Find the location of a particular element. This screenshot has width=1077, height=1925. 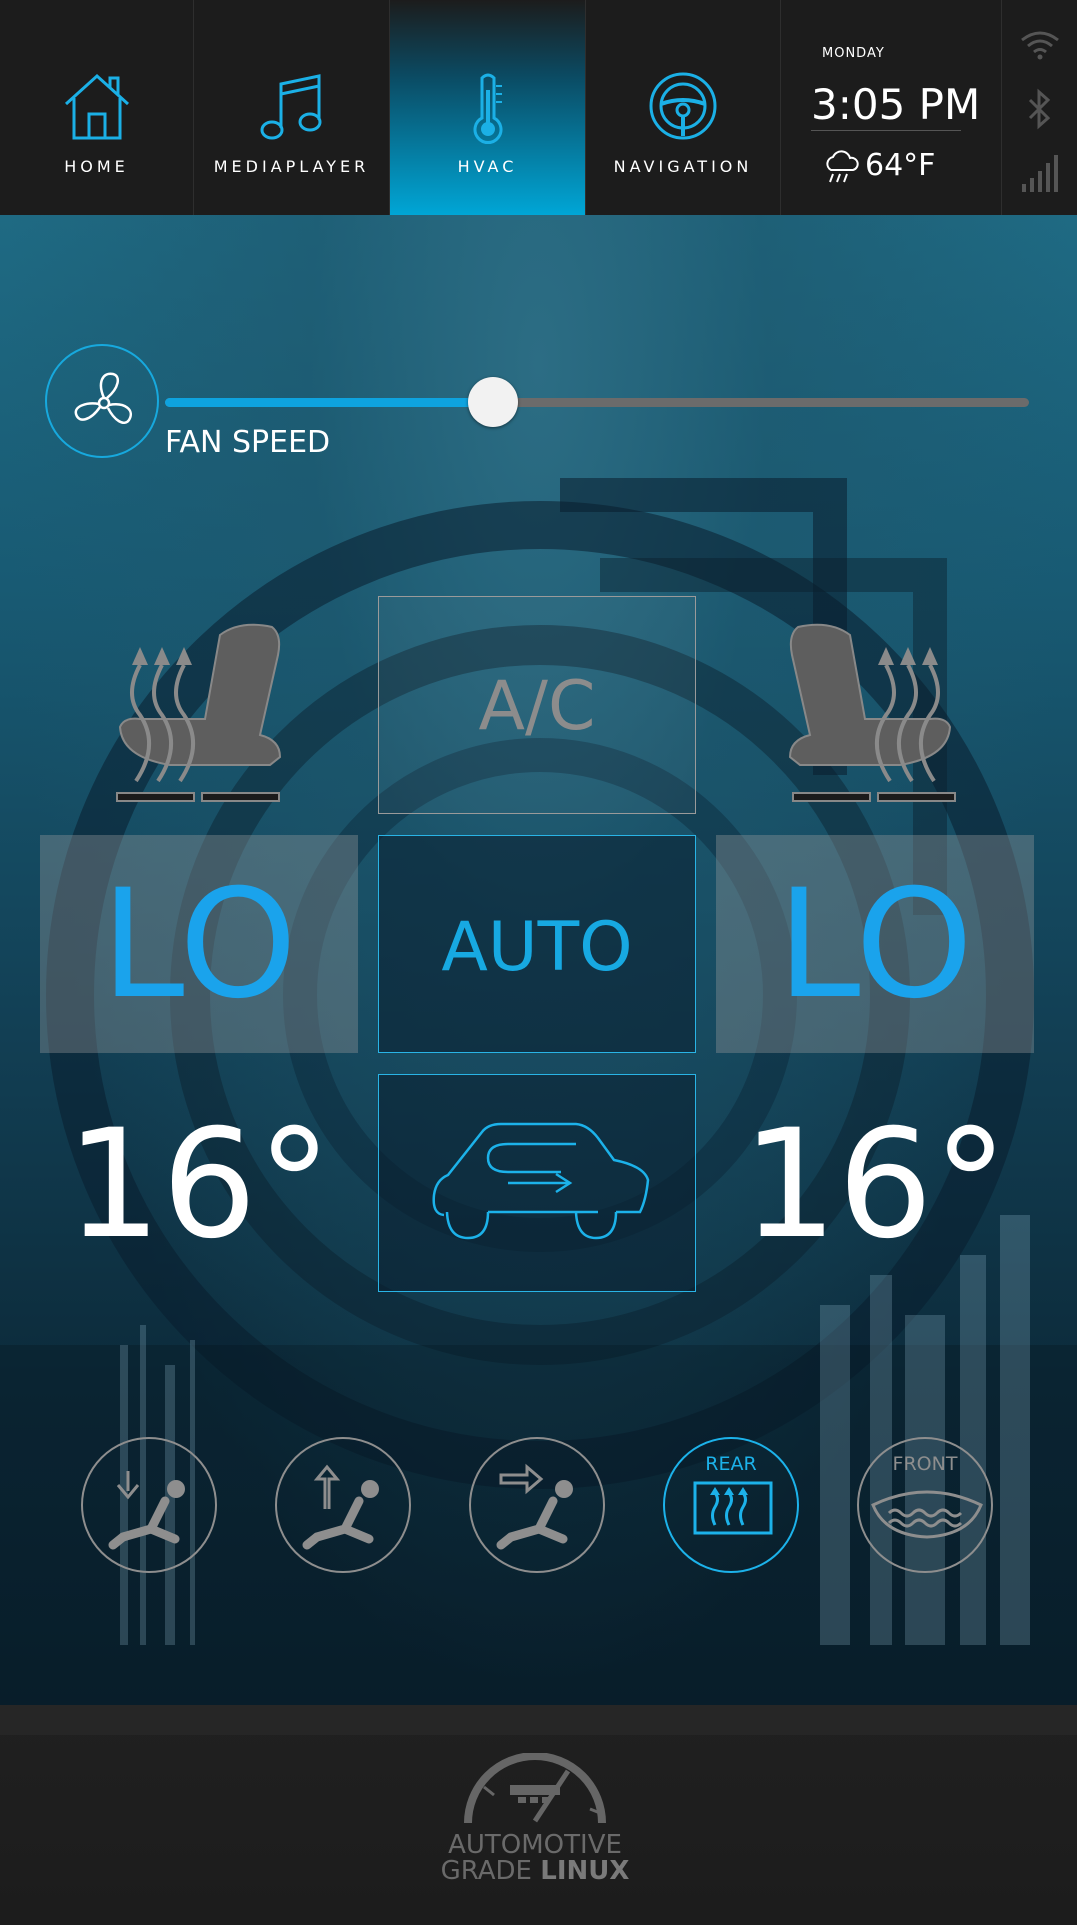

tab-mediaplayer: MEDIAPLAYER is located at coordinates (292, 107).